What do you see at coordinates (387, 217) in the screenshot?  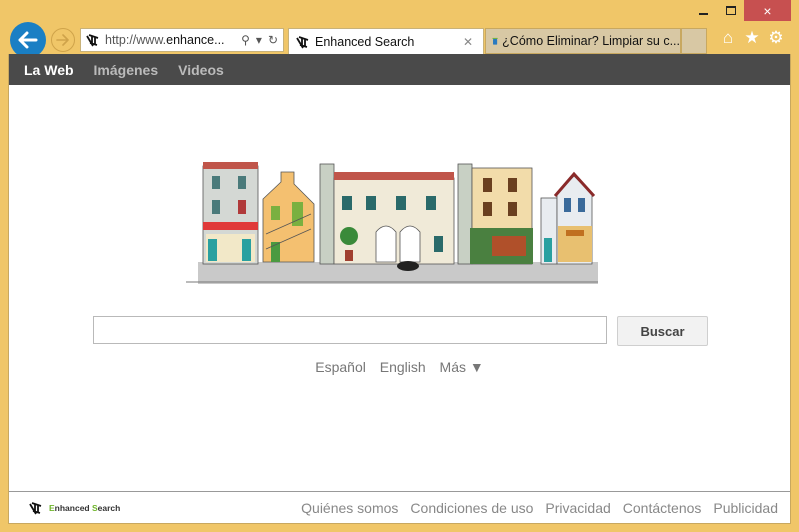 I see `building-cream-terrace` at bounding box center [387, 217].